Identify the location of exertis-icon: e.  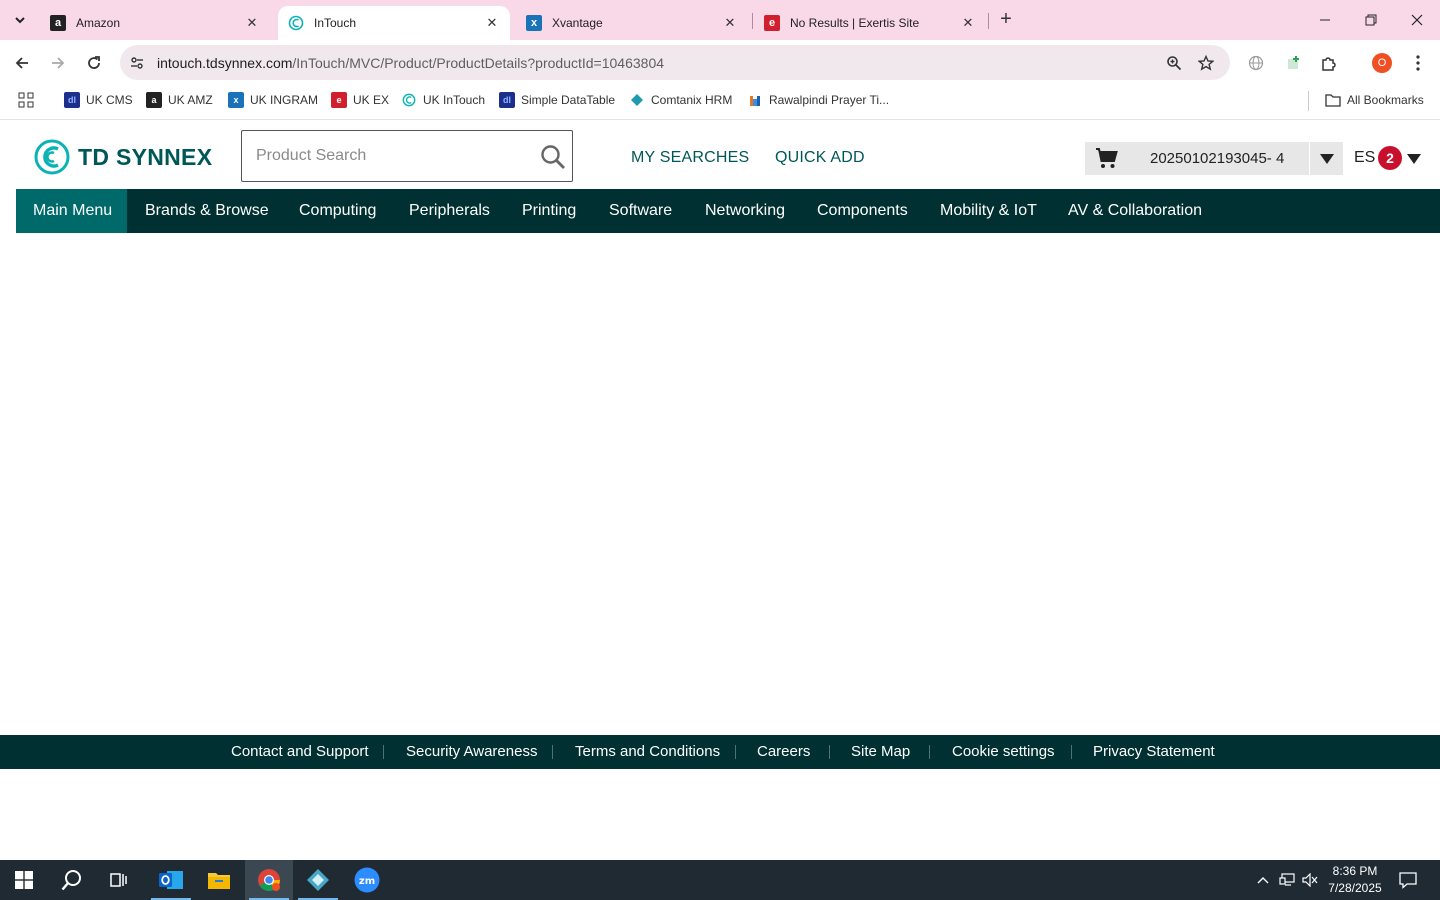
(772, 23).